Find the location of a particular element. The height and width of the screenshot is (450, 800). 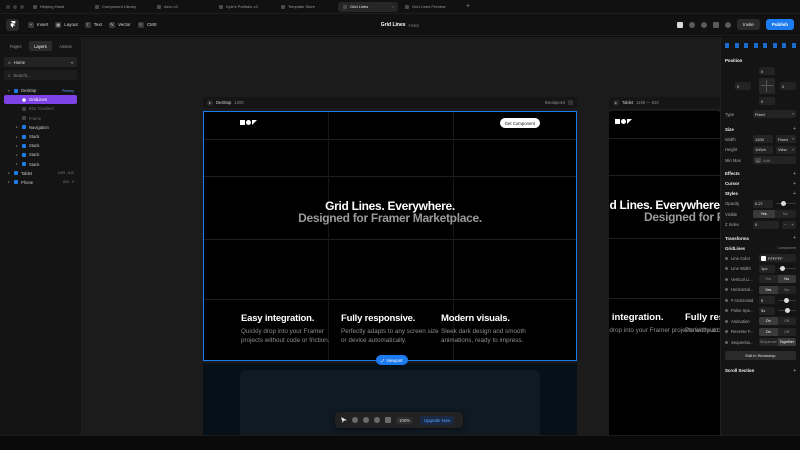

align-center-v-icon is located at coordinates (765, 45).